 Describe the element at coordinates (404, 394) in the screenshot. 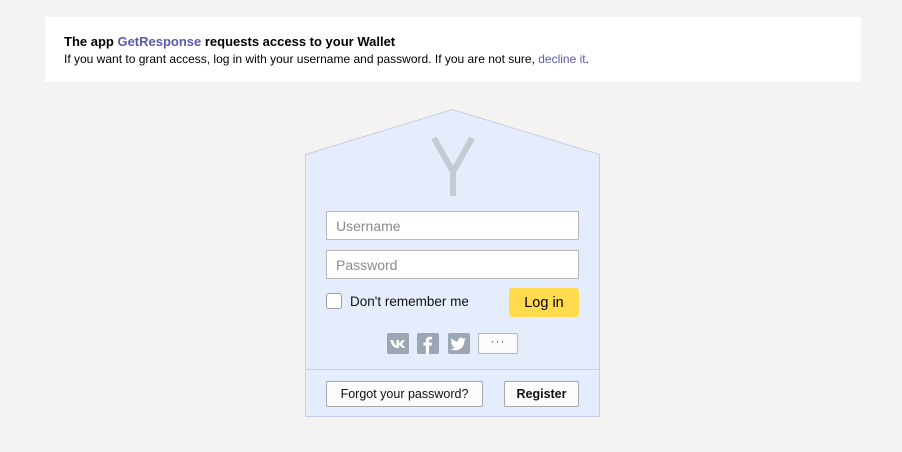

I see `forgot-password-button: Forgot your password?` at that location.